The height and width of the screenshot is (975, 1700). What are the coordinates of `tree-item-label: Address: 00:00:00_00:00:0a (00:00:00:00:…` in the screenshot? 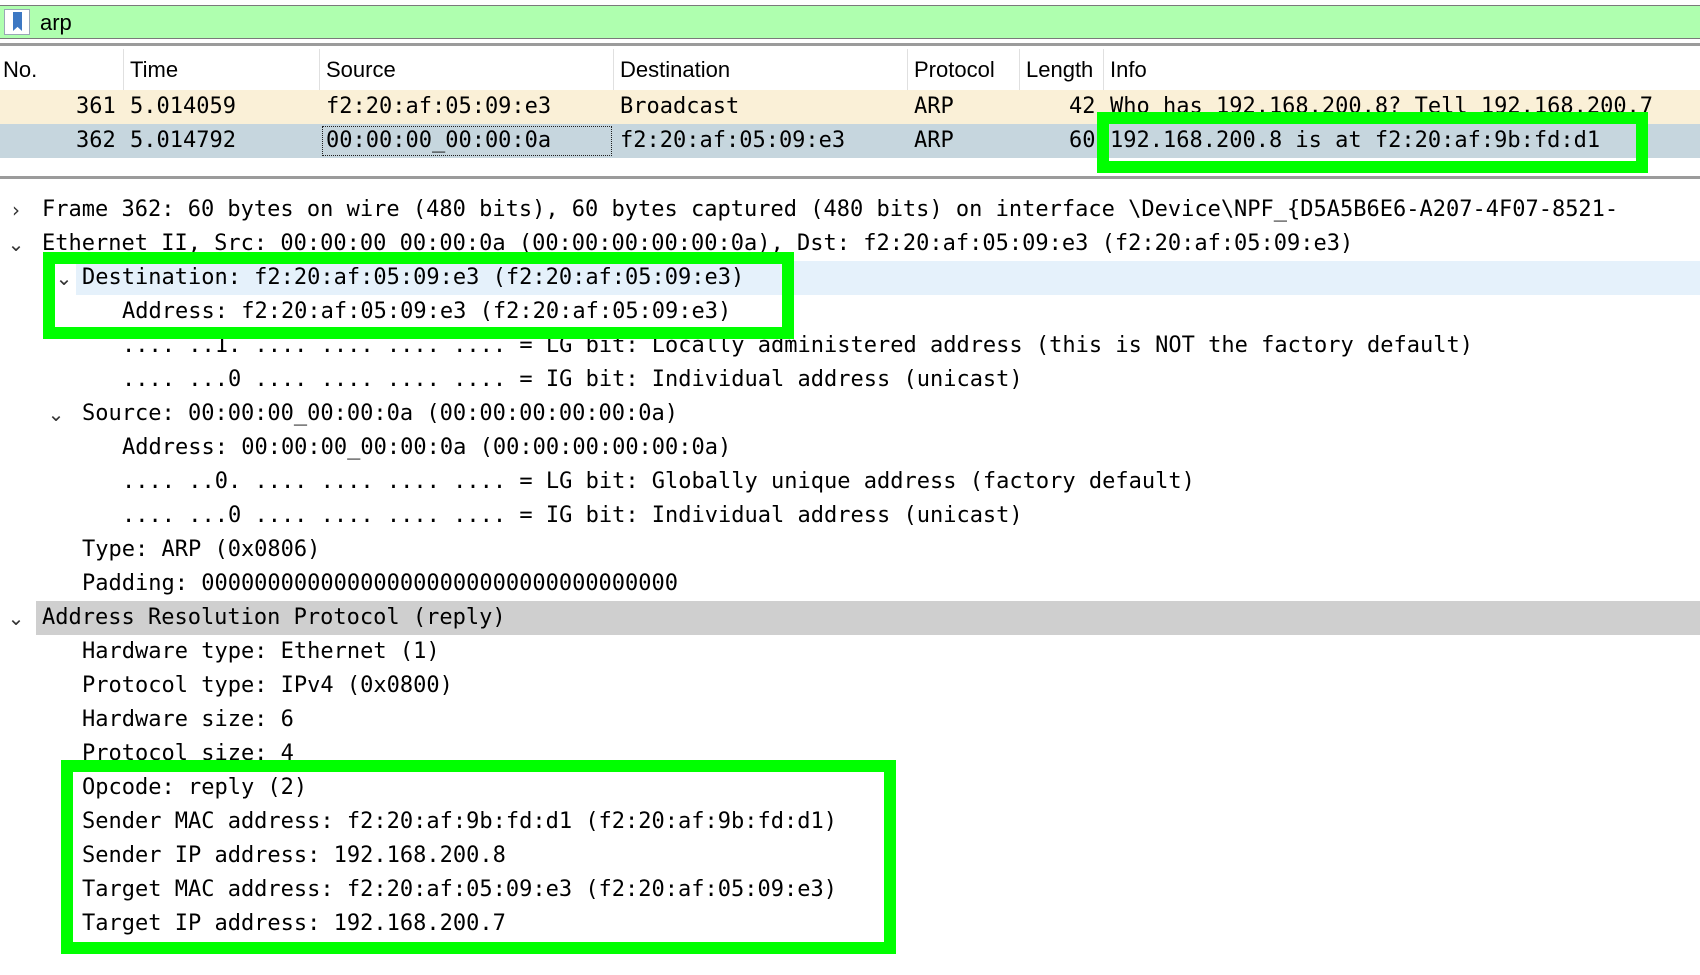 It's located at (427, 447).